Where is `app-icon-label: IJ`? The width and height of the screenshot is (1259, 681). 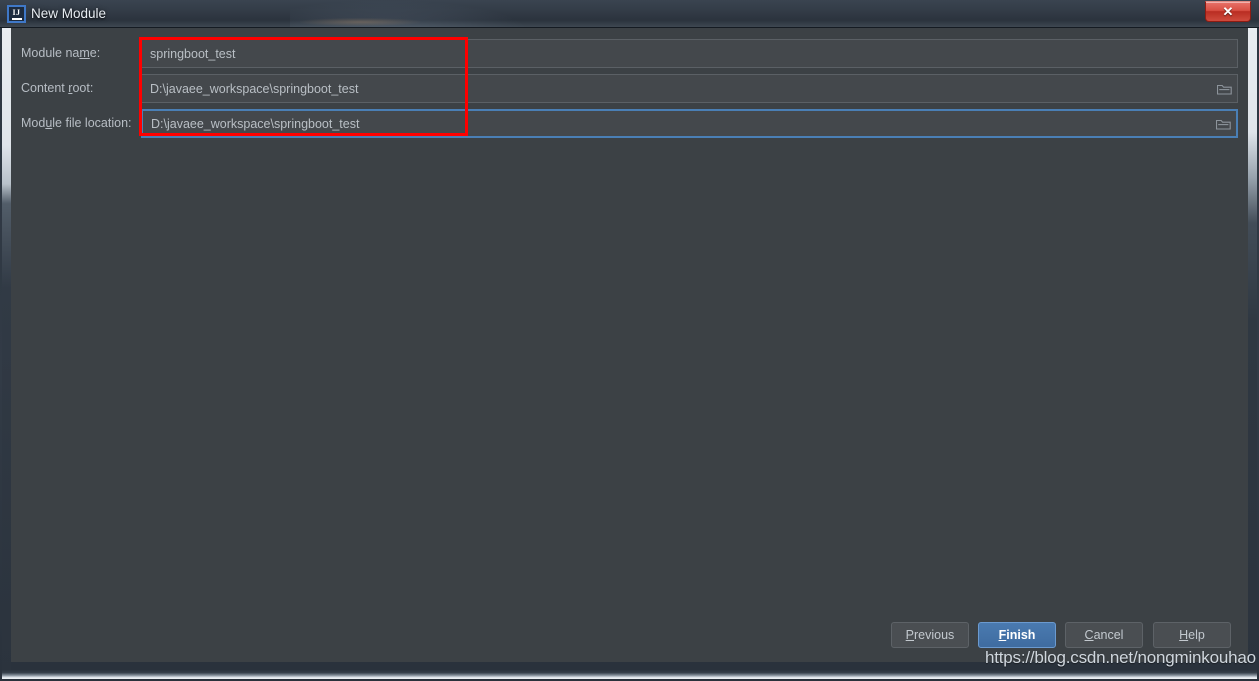
app-icon-label: IJ is located at coordinates (16, 12).